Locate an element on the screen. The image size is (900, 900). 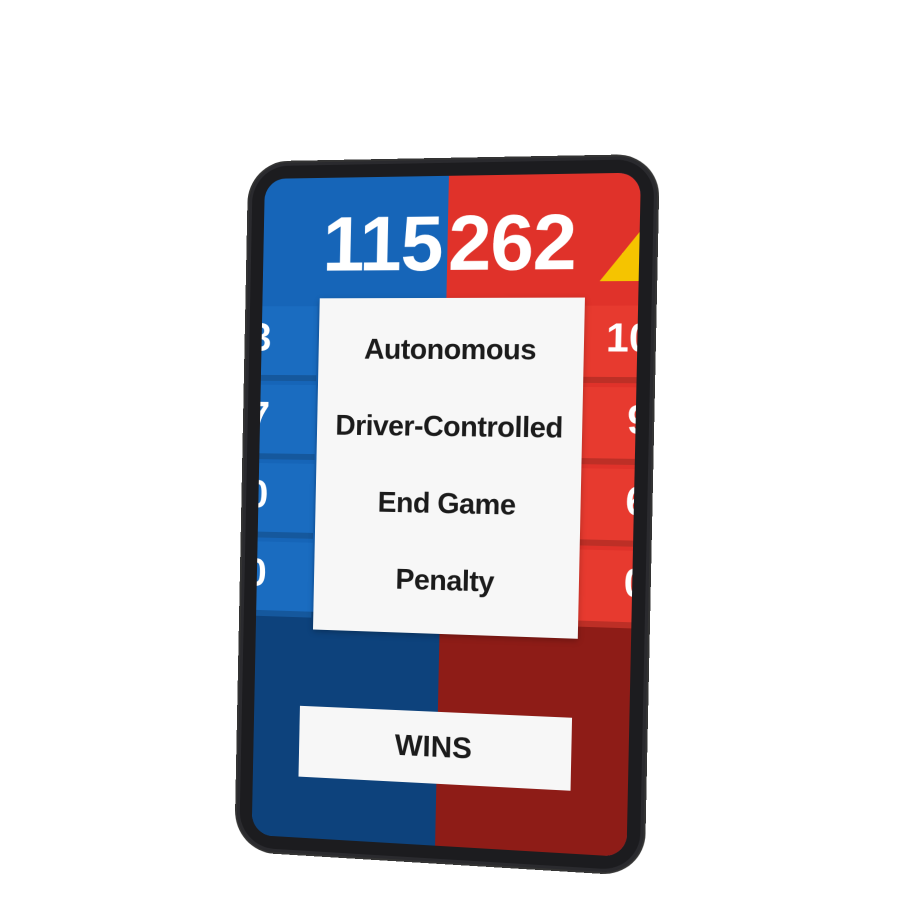
menu-item-penalty: Penalty is located at coordinates (447, 582).